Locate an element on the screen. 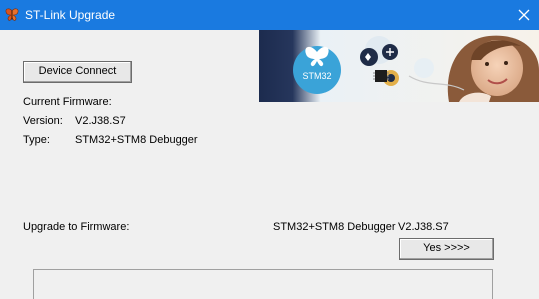 This screenshot has height=299, width=539. type-label: Type: is located at coordinates (36, 140).